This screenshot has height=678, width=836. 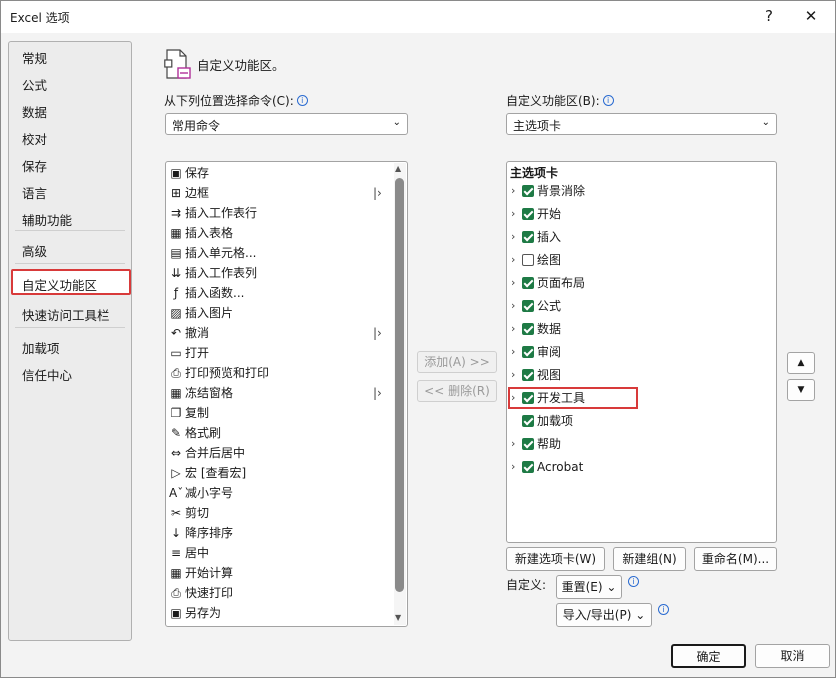 What do you see at coordinates (59, 284) in the screenshot?
I see `nav-item-customize-ribbon: 自定义功能区` at bounding box center [59, 284].